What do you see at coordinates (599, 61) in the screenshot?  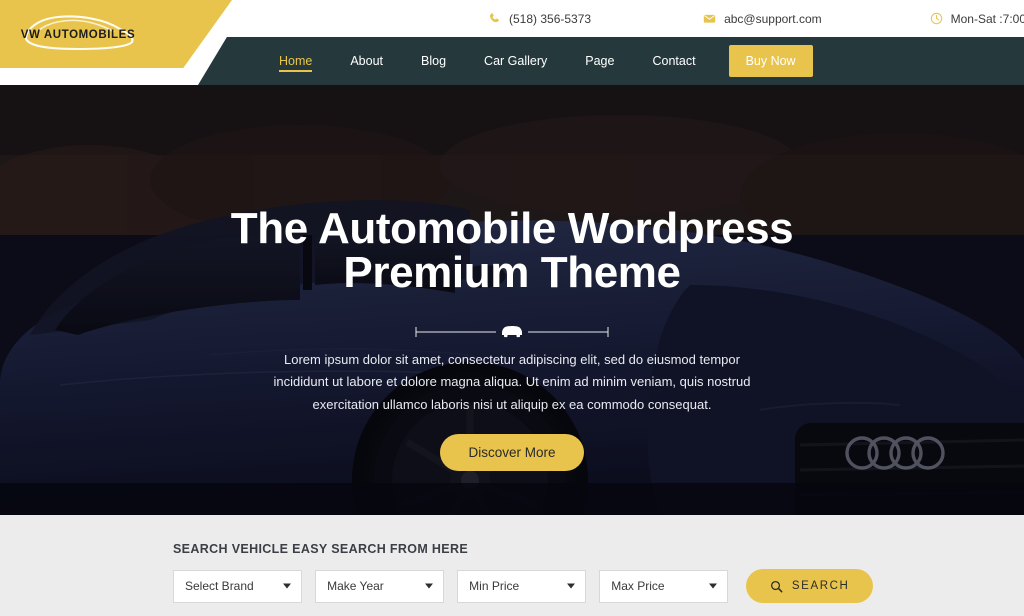 I see `nav-item-page: Page` at bounding box center [599, 61].